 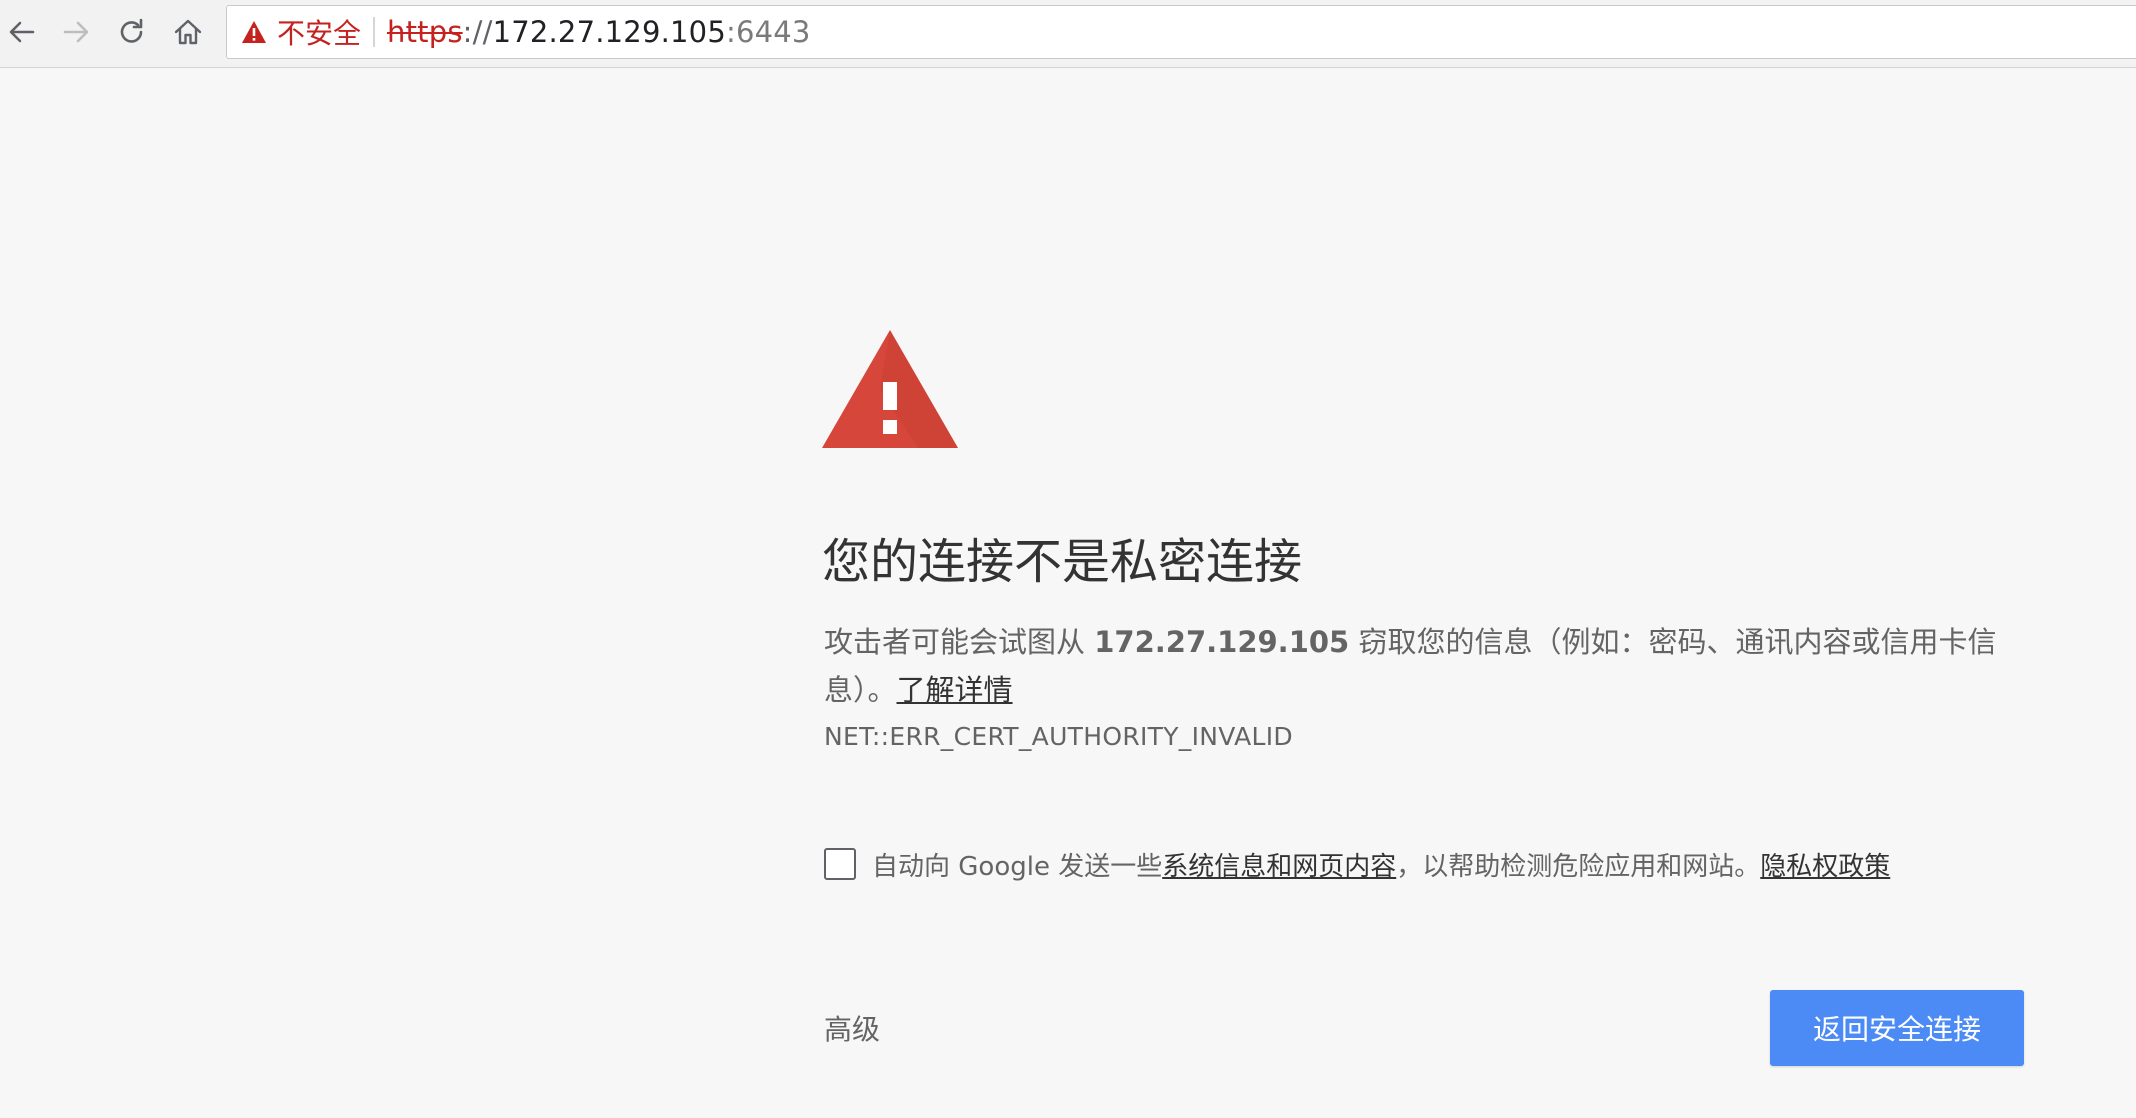 I want to click on security-indicator: 不安全, so click(x=301, y=32).